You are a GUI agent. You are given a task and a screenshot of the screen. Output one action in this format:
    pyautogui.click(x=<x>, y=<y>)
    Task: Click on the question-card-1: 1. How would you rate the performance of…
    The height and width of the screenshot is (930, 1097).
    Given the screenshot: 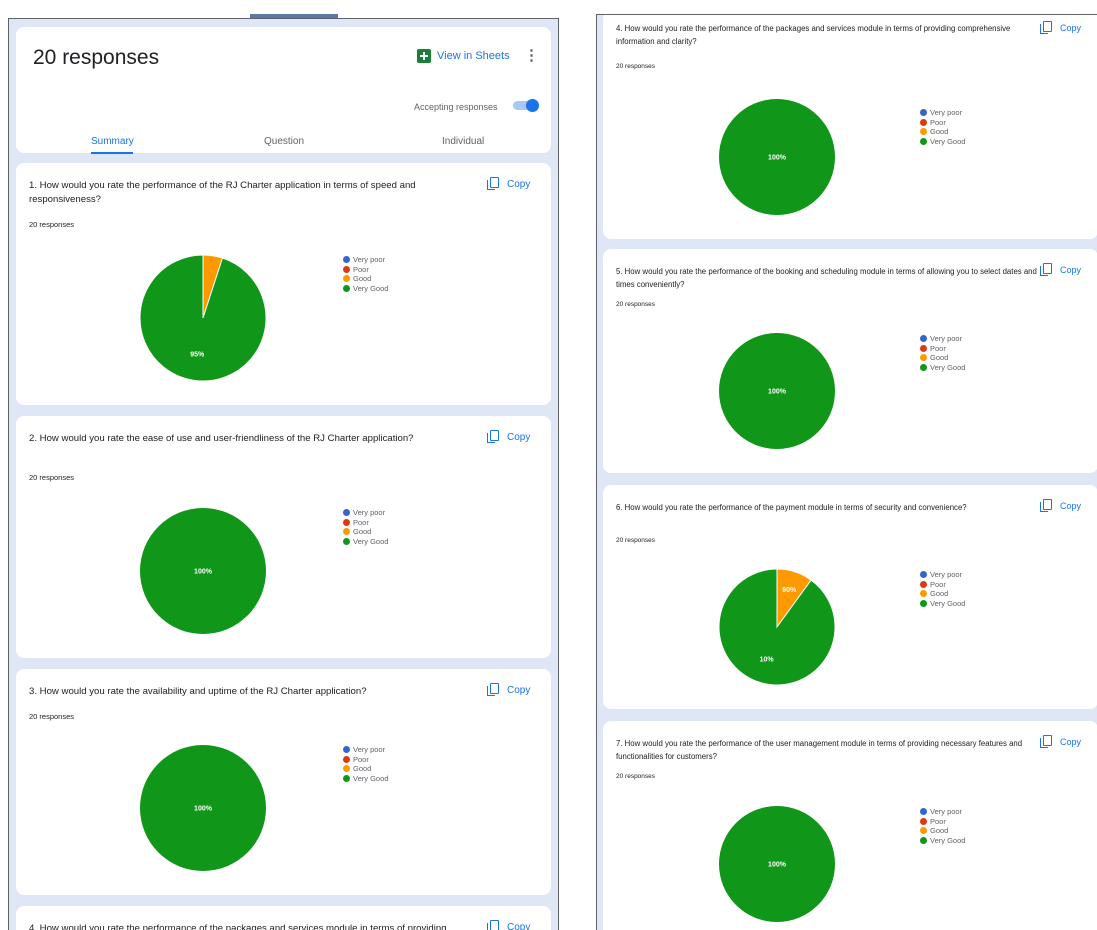 What is the action you would take?
    pyautogui.click(x=283, y=284)
    